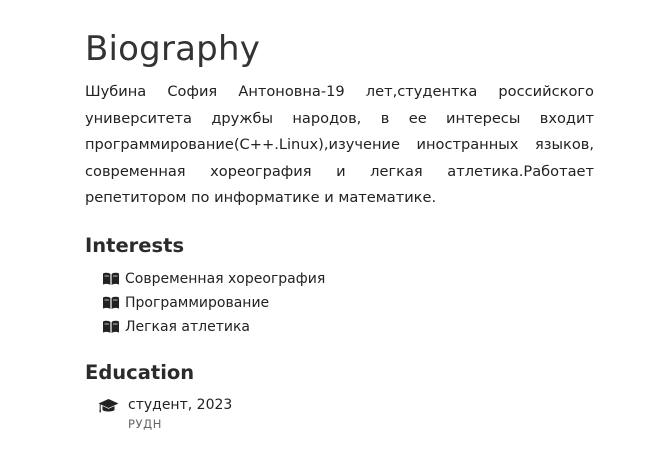 This screenshot has width=661, height=450. I want to click on education-year: 2023, so click(214, 404).